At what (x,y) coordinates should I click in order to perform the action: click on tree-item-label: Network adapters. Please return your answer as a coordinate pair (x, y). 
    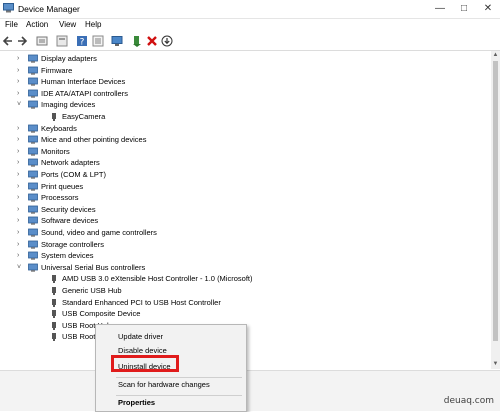
    Looking at the image, I should click on (70, 163).